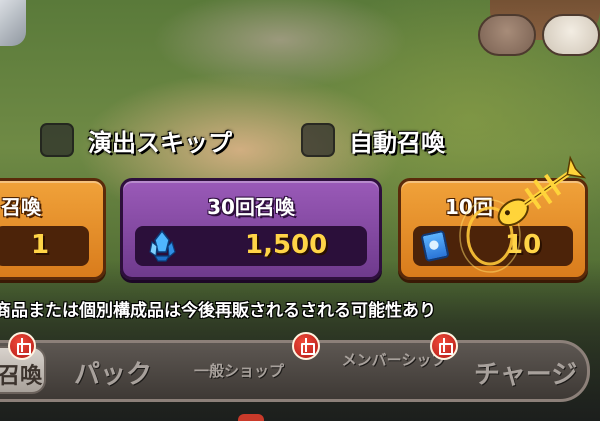  I want to click on rock-decoration, so click(13, 23).